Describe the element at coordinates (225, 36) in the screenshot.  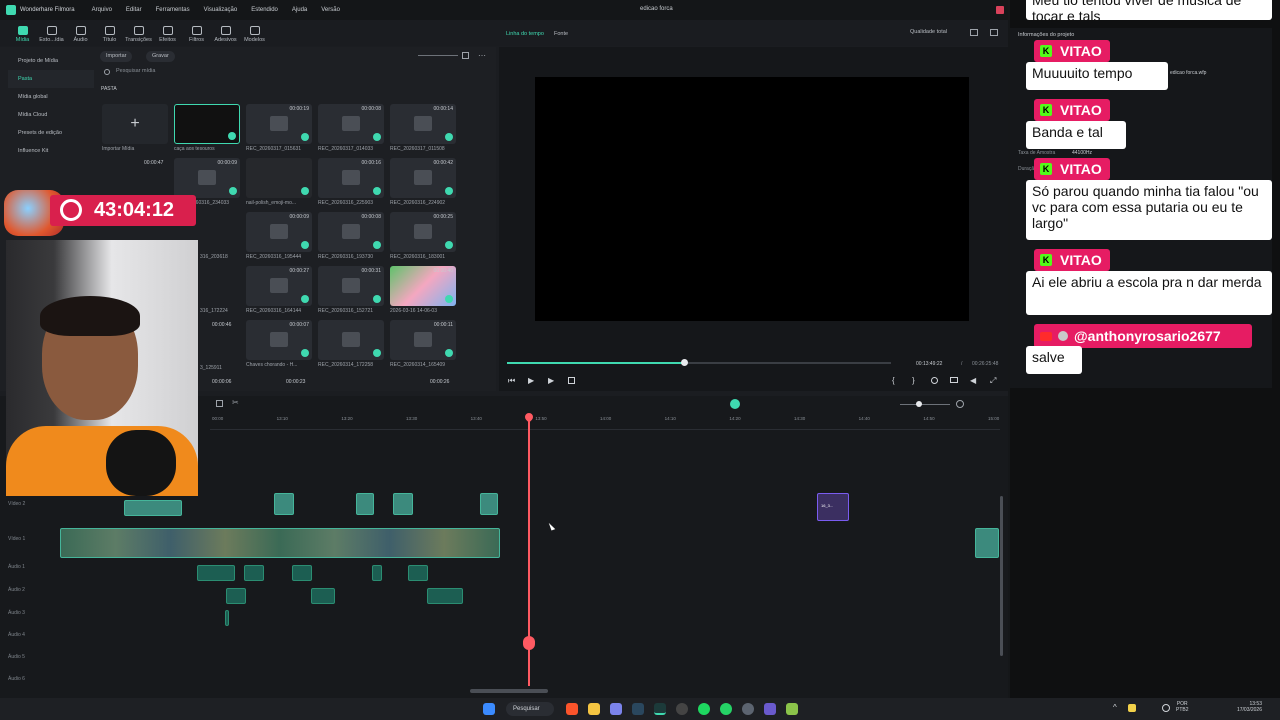
I see `tab-stickers: Adesivos` at that location.